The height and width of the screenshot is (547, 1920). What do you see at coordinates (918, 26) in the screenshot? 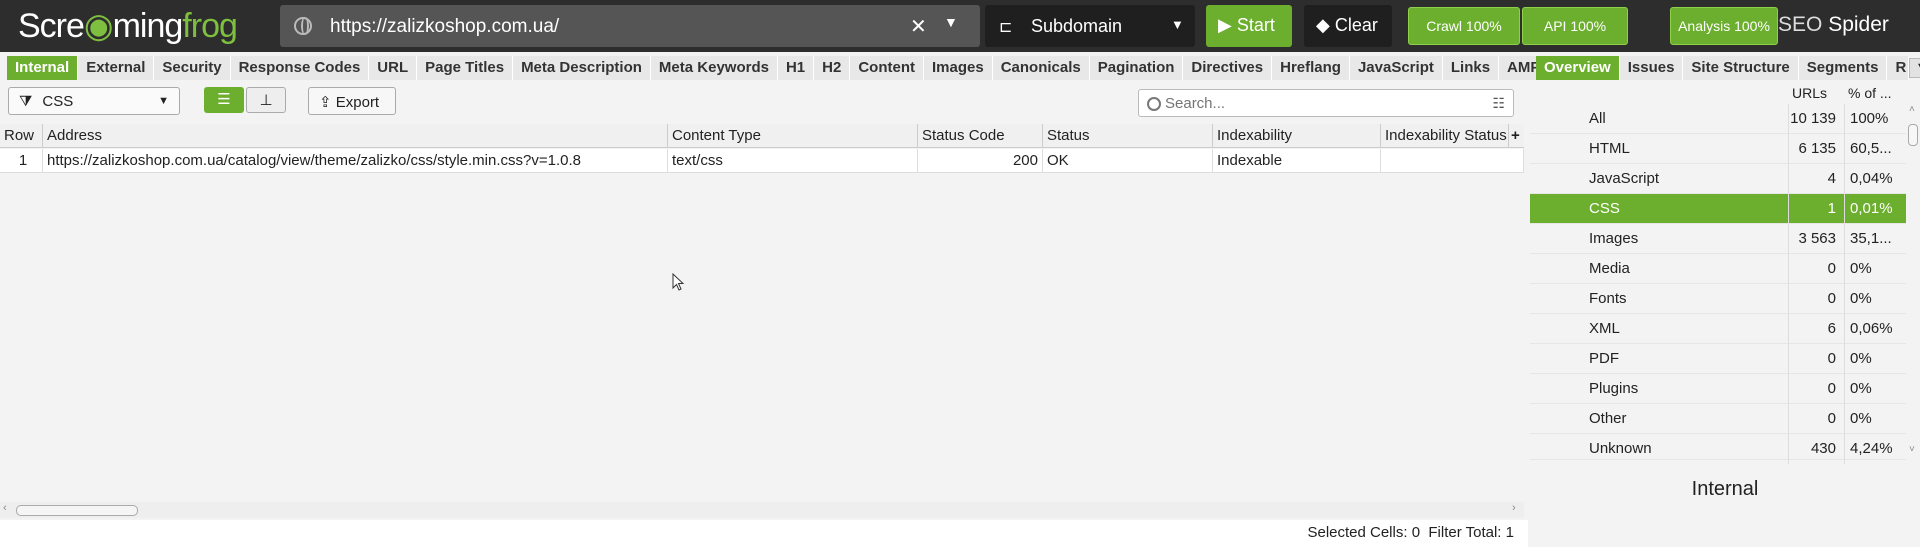
I see `clear-url-icon: ✕` at bounding box center [918, 26].